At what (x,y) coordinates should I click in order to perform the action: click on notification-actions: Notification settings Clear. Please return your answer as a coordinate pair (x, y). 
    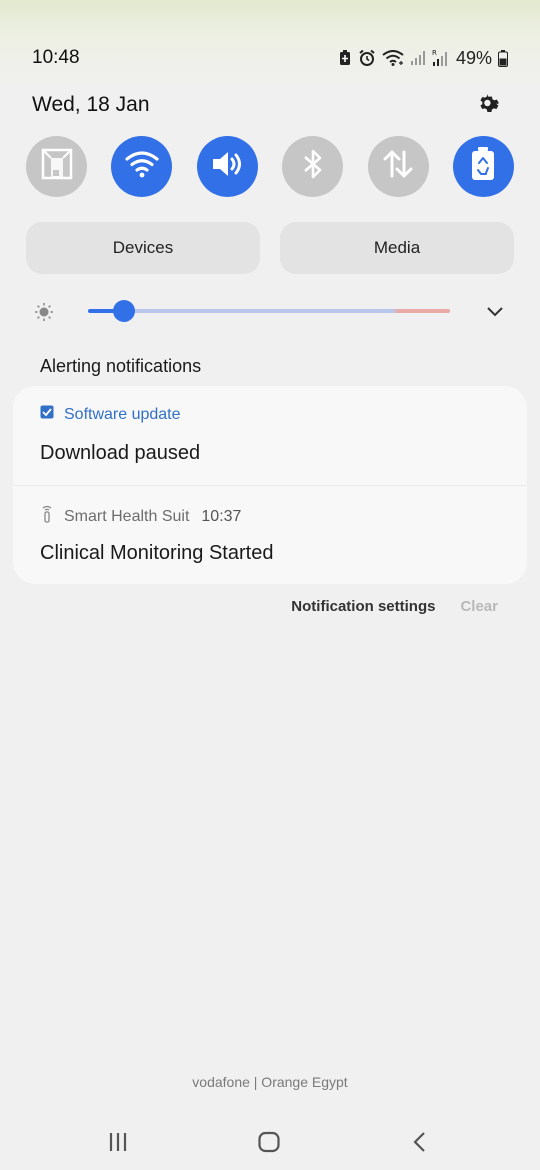
    Looking at the image, I should click on (394, 606).